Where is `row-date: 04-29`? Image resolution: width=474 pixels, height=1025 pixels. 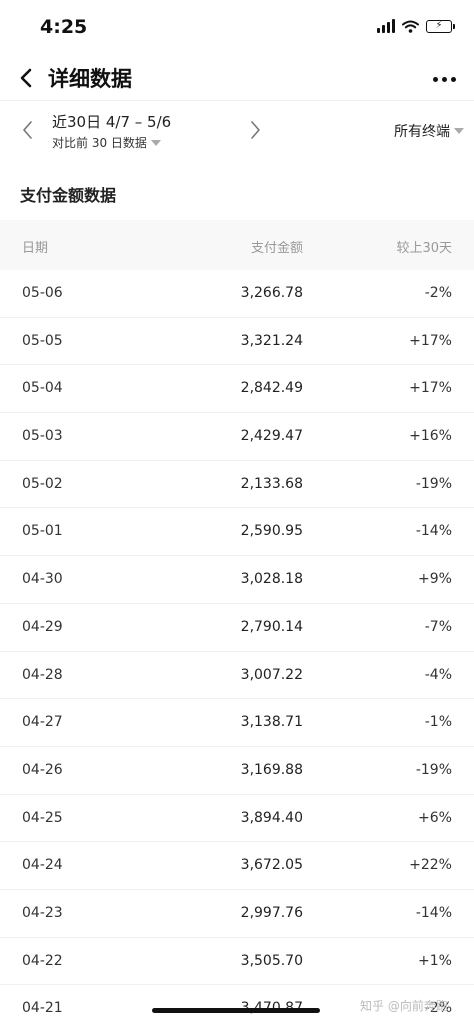
row-date: 04-29 is located at coordinates (42, 626).